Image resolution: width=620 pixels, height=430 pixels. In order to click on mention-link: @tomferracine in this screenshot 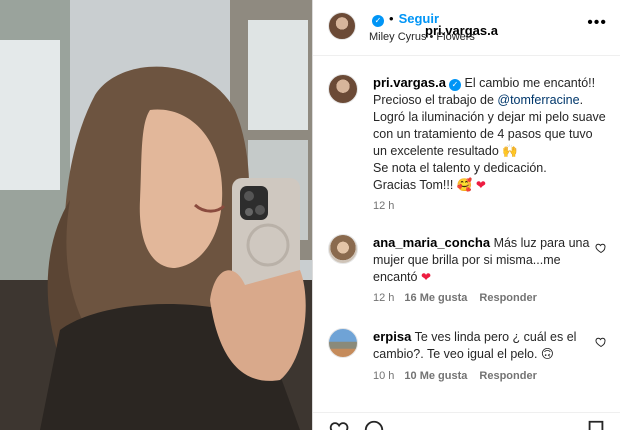, I will do `click(538, 100)`.